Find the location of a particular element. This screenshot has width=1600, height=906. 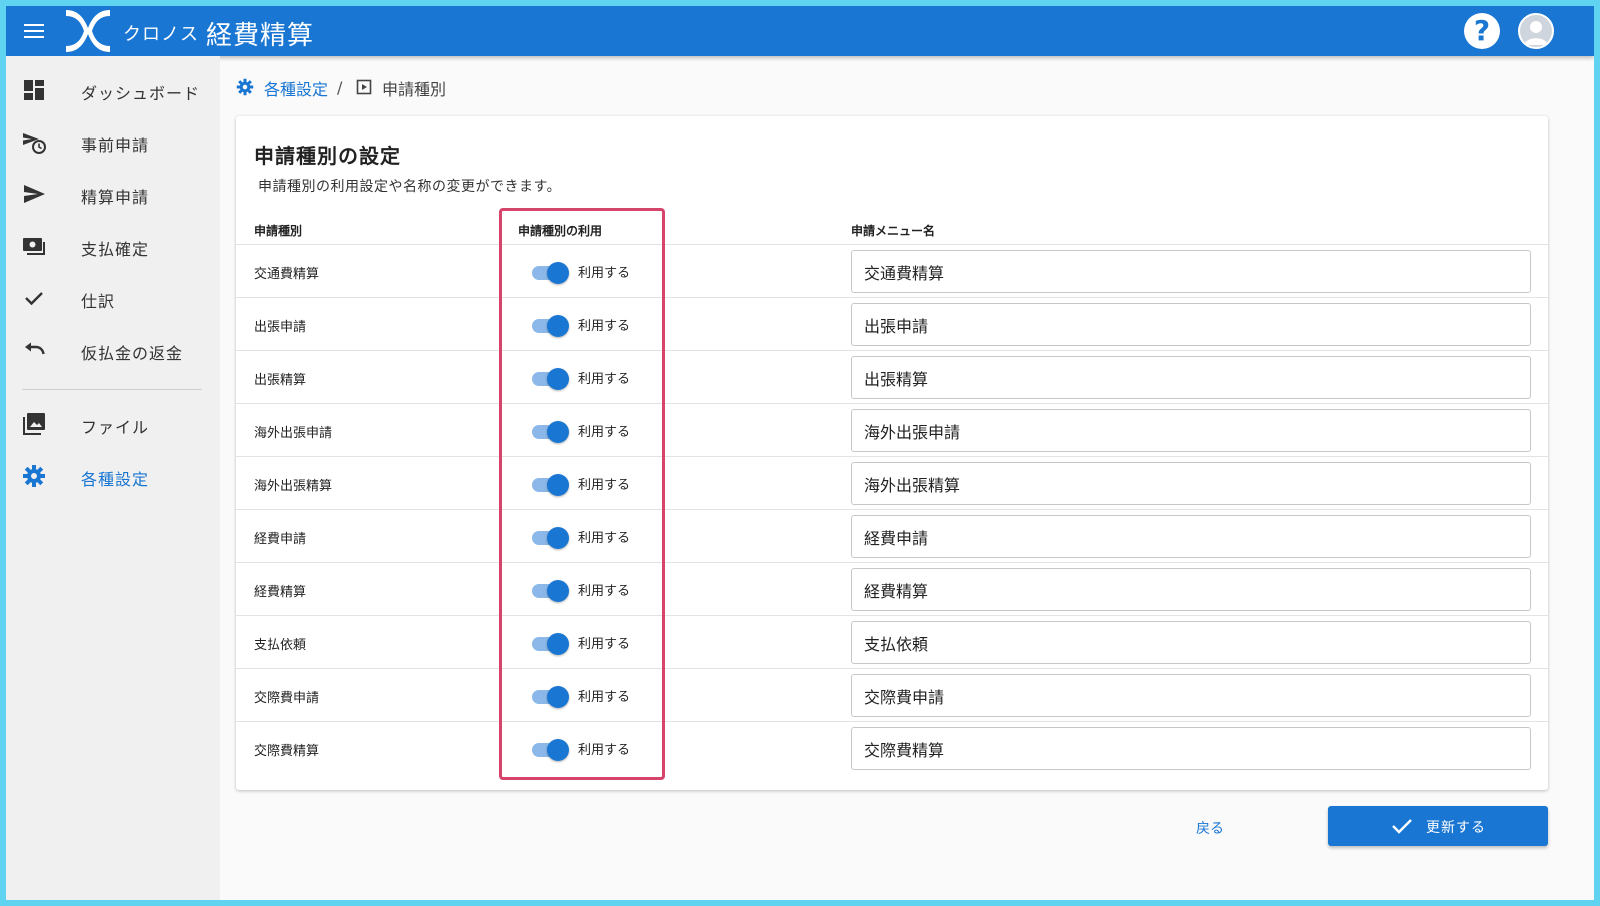

table-row: 経費申請 利用する is located at coordinates (892, 535).